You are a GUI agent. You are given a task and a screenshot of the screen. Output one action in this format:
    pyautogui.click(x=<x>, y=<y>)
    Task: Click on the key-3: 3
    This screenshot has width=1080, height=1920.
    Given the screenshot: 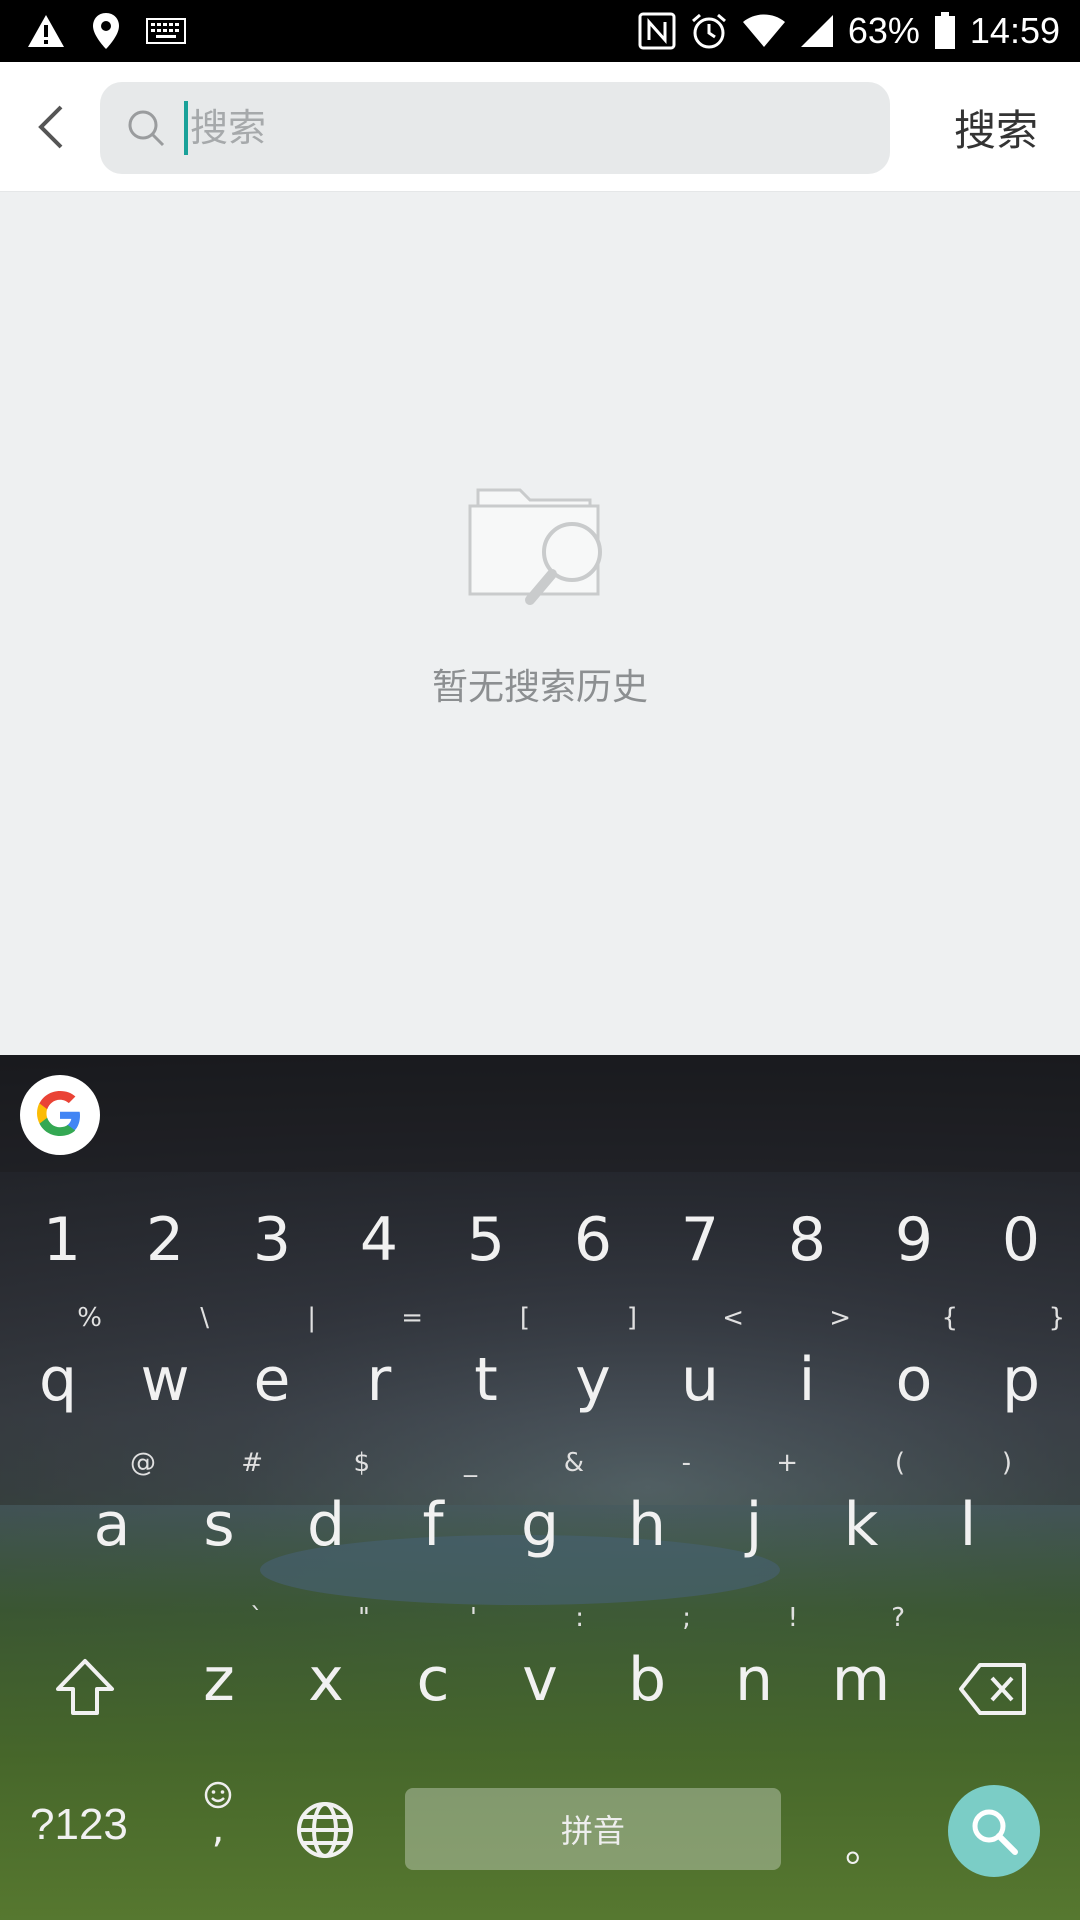 What is the action you would take?
    pyautogui.click(x=272, y=1240)
    